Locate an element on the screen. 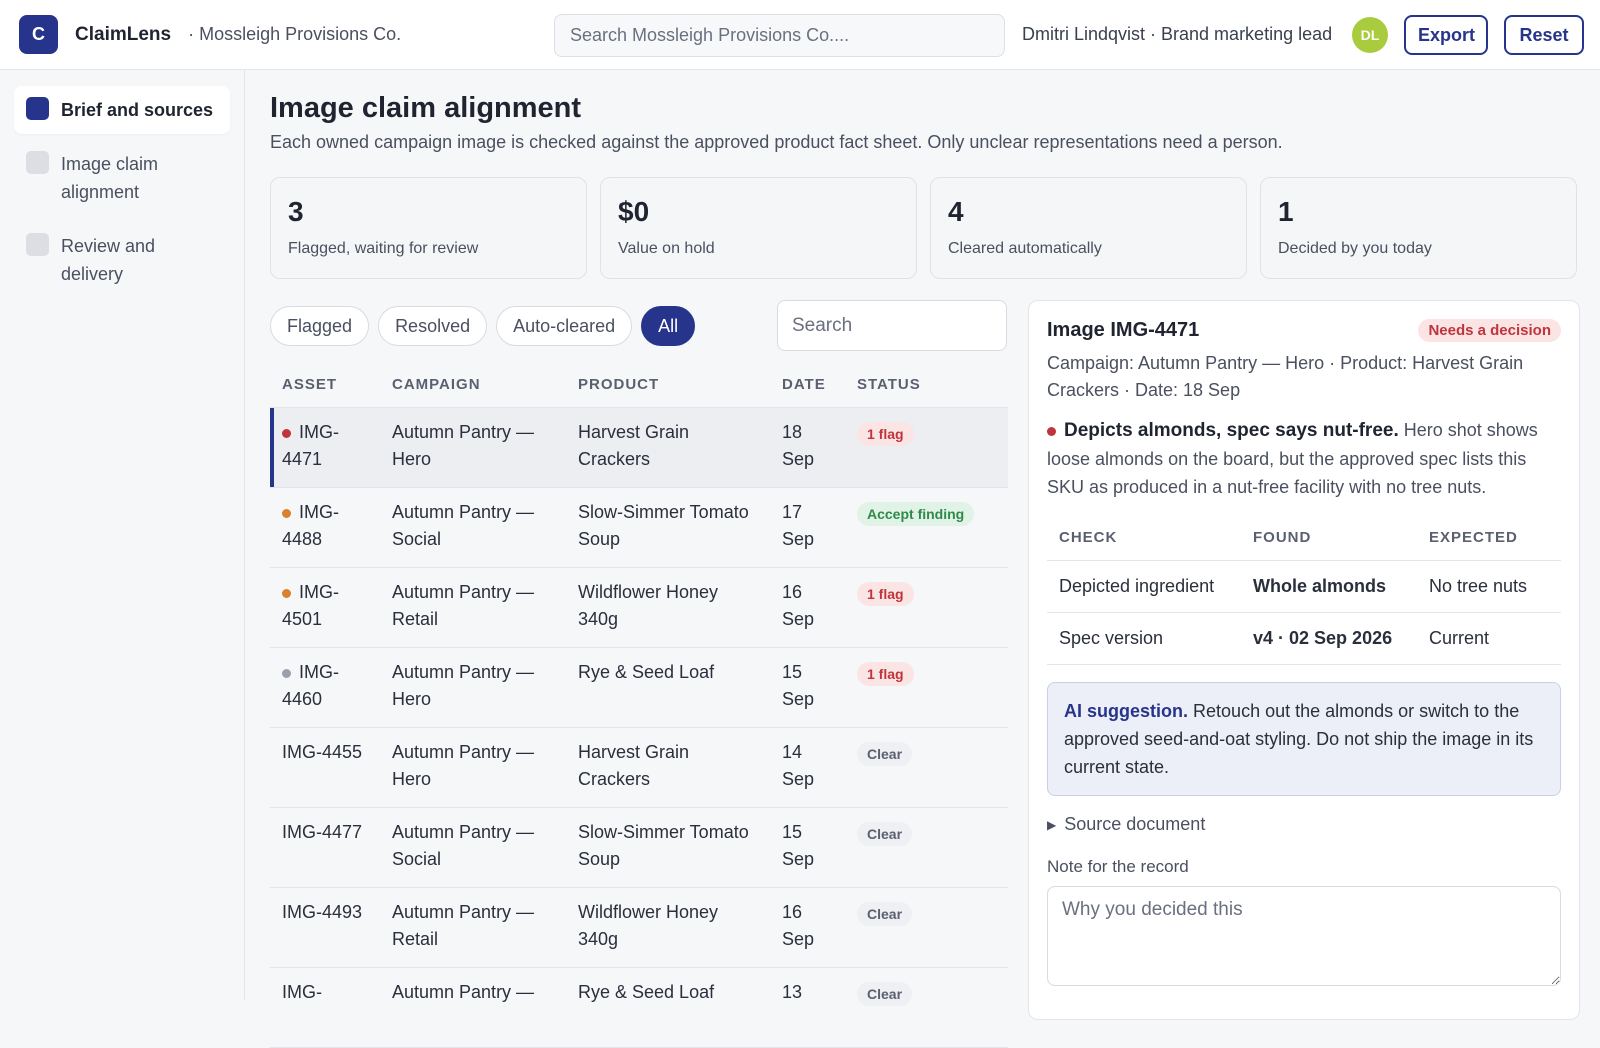 This screenshot has height=1048, width=1600. status-badge: Needs a decision is located at coordinates (1489, 330).